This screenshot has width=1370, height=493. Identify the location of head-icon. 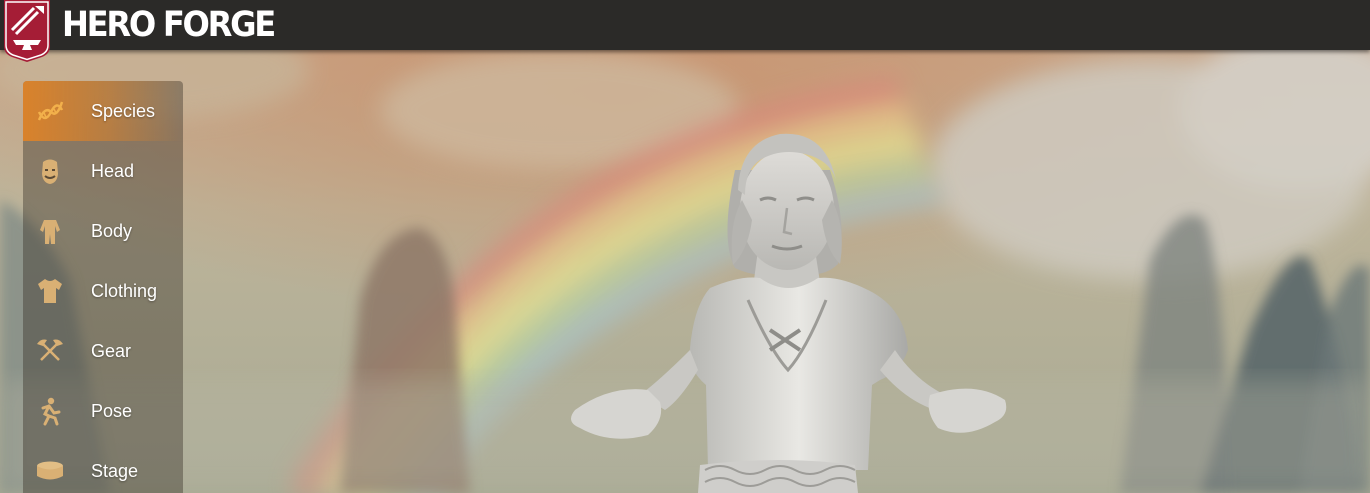
(50, 171).